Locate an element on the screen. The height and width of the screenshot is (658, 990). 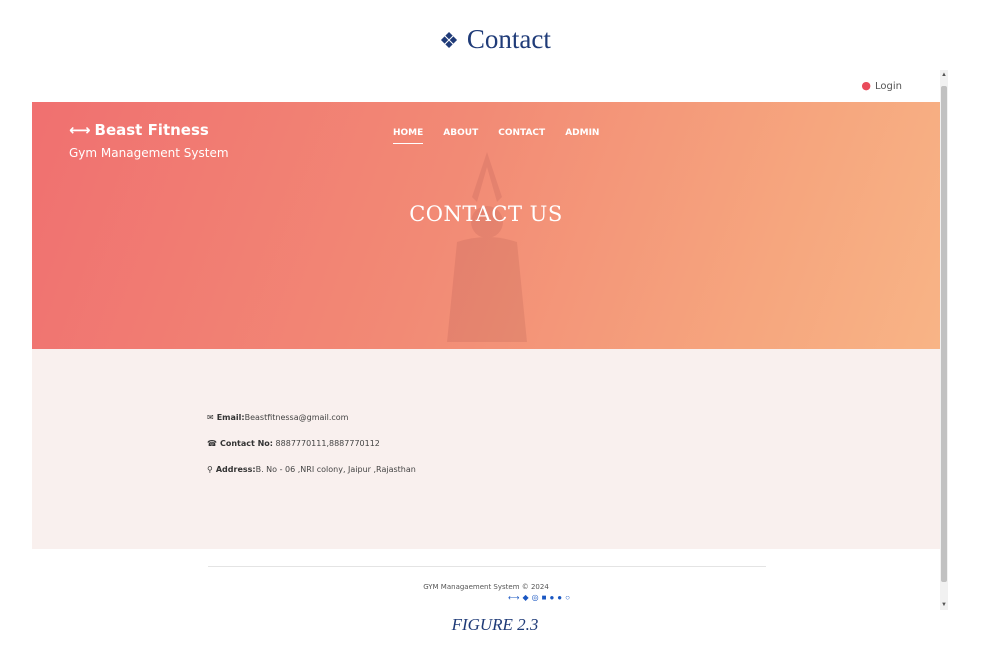
vertical-scrollbar: ▲ ▼ is located at coordinates (944, 340).